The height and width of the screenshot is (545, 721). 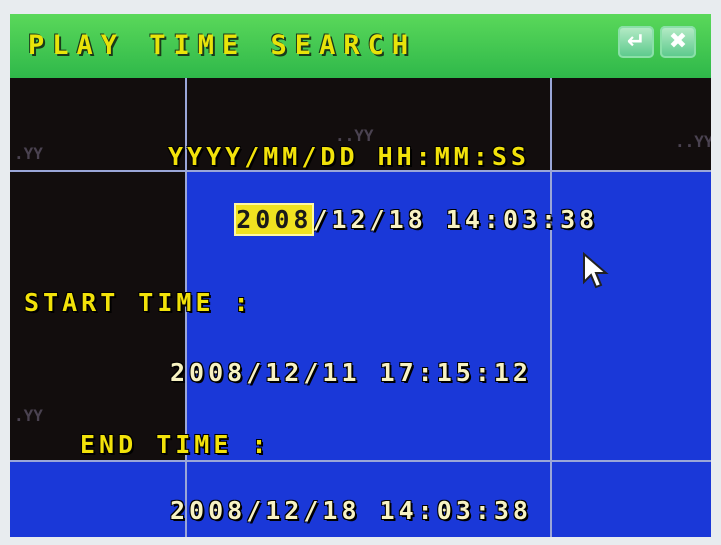 I want to click on date-format-header: YYYY/MM/DD HH:MM:SS, so click(x=349, y=156).